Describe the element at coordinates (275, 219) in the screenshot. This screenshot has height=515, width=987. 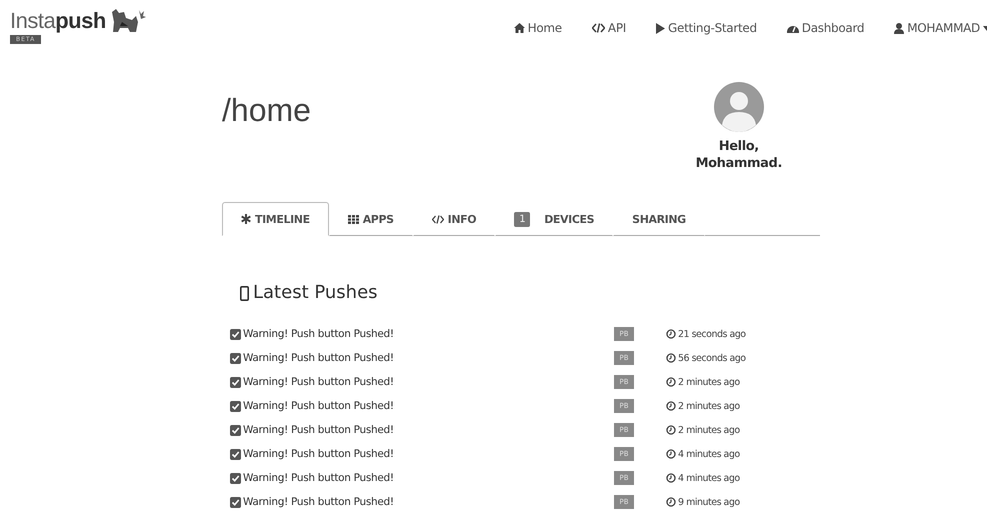
I see `tab: TIMELINE` at that location.